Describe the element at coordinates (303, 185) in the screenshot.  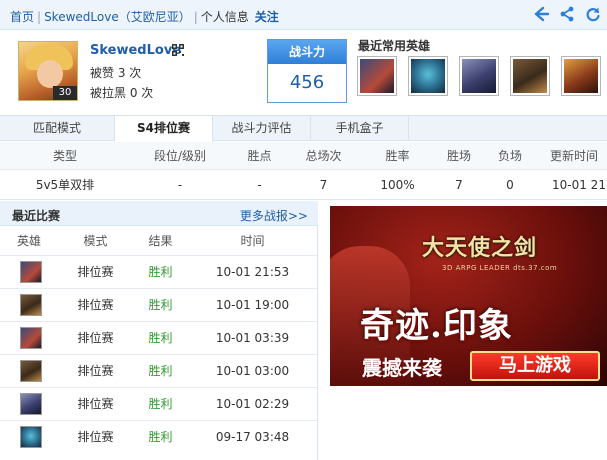
I see `table-row: 5v5单双排 - - 7 100% 7 0 10-01 21:5` at that location.